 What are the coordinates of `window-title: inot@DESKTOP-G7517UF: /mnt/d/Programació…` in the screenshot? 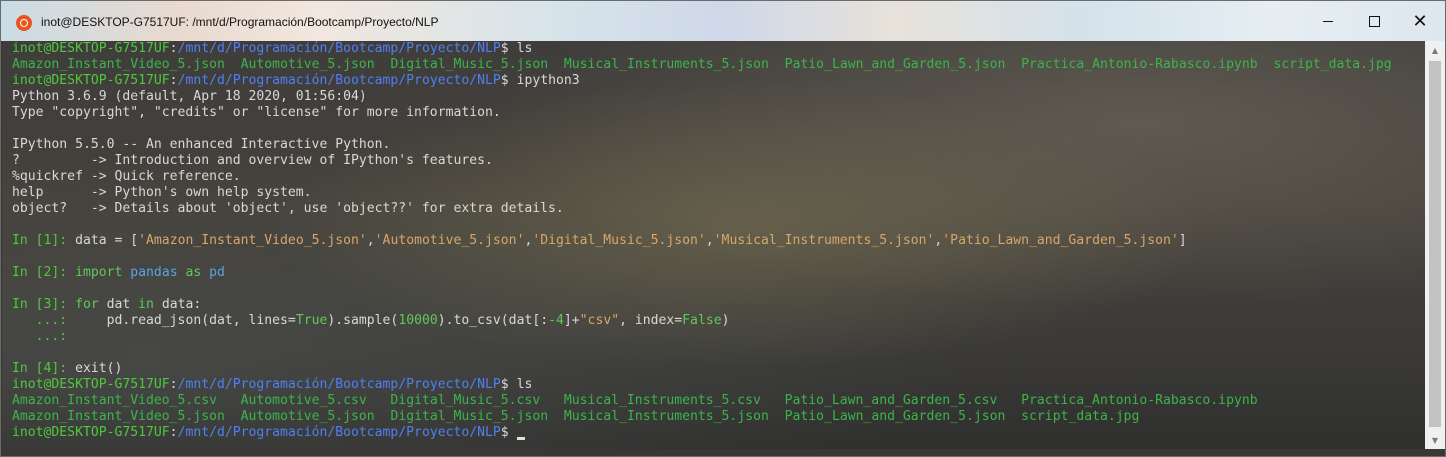 It's located at (240, 22).